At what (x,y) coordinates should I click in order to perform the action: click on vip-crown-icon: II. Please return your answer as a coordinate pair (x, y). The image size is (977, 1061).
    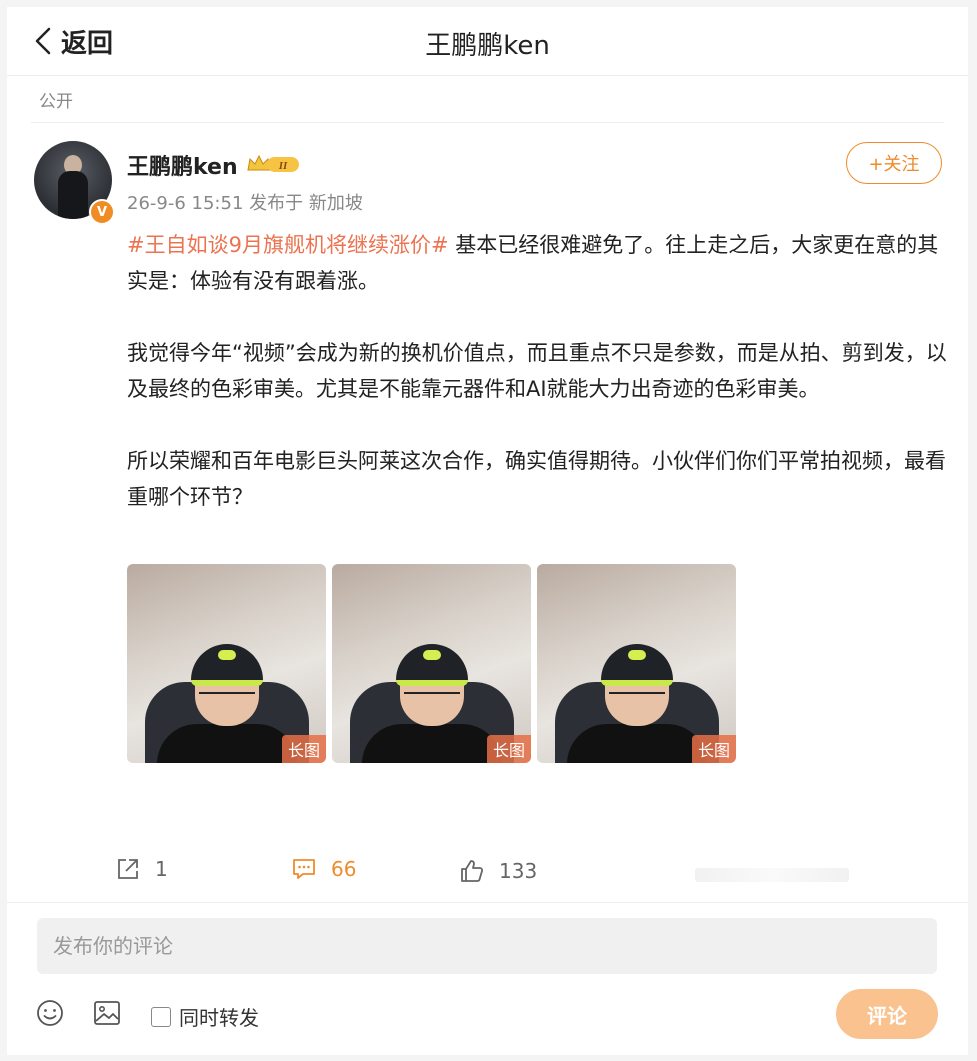
    Looking at the image, I should click on (273, 164).